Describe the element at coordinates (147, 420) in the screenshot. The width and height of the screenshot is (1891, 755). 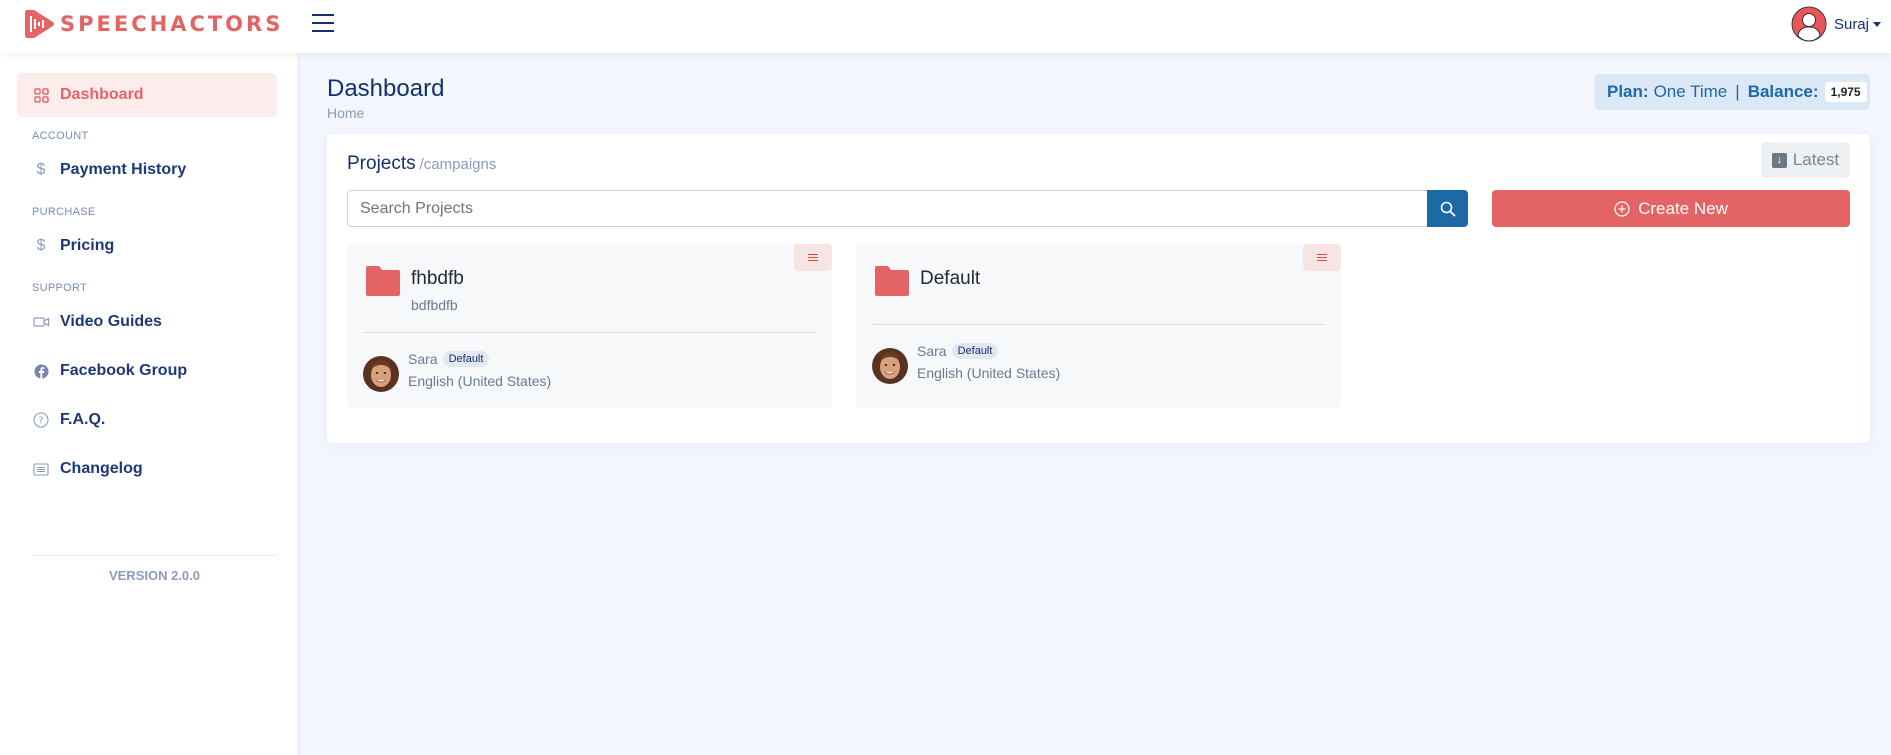
I see `sidebar-item-faq: ? F.A.Q.` at that location.